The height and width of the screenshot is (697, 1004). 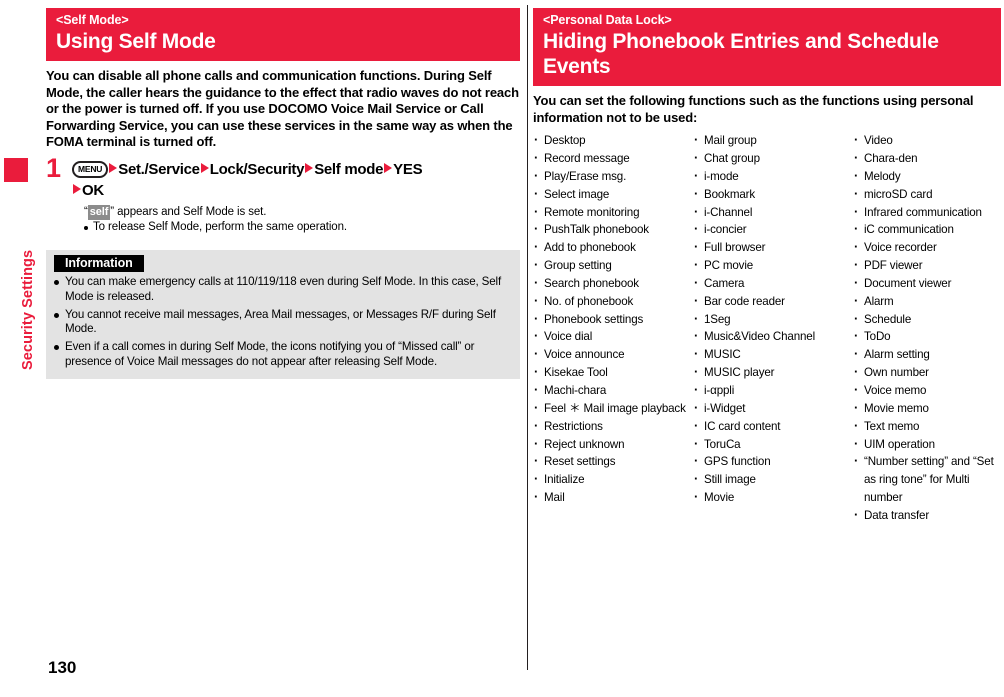 I want to click on locked-function-item: Initialize, so click(x=613, y=479).